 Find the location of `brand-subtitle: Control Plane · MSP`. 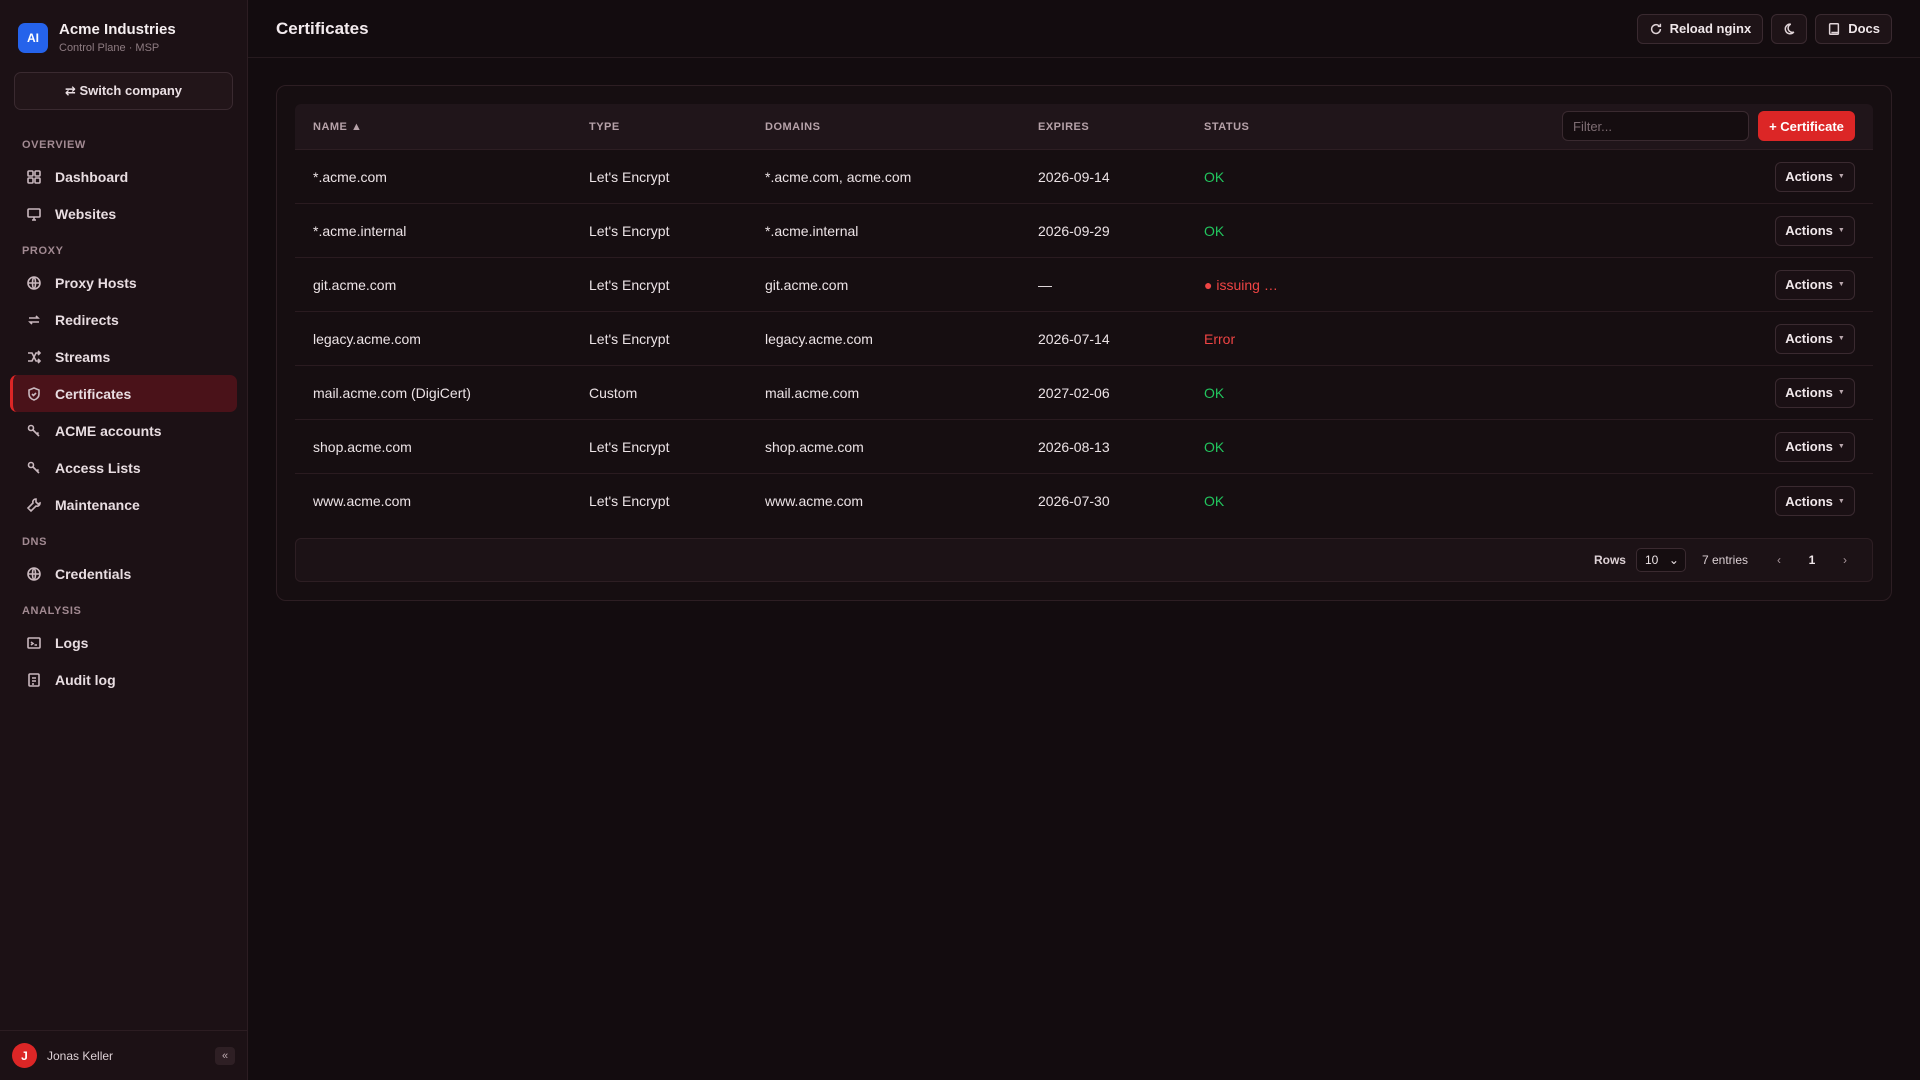

brand-subtitle: Control Plane · MSP is located at coordinates (109, 47).